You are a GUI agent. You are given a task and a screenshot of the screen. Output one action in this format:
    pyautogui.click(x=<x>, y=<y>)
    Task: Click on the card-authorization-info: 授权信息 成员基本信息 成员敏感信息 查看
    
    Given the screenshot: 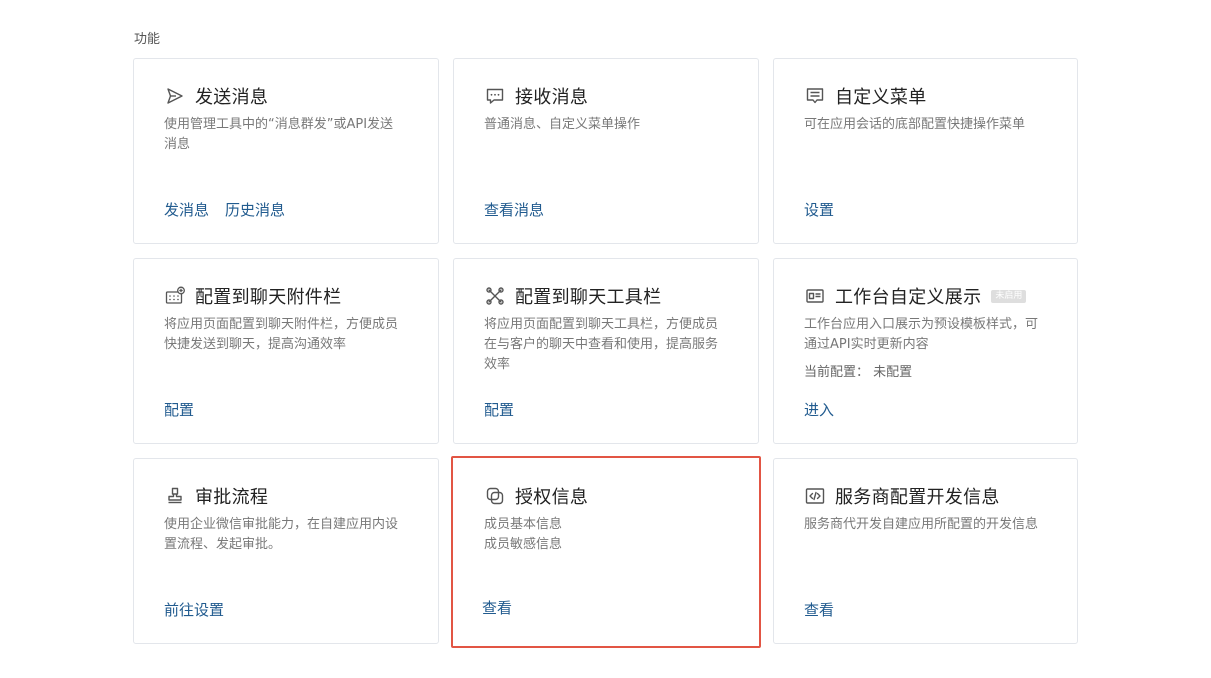 What is the action you would take?
    pyautogui.click(x=606, y=552)
    